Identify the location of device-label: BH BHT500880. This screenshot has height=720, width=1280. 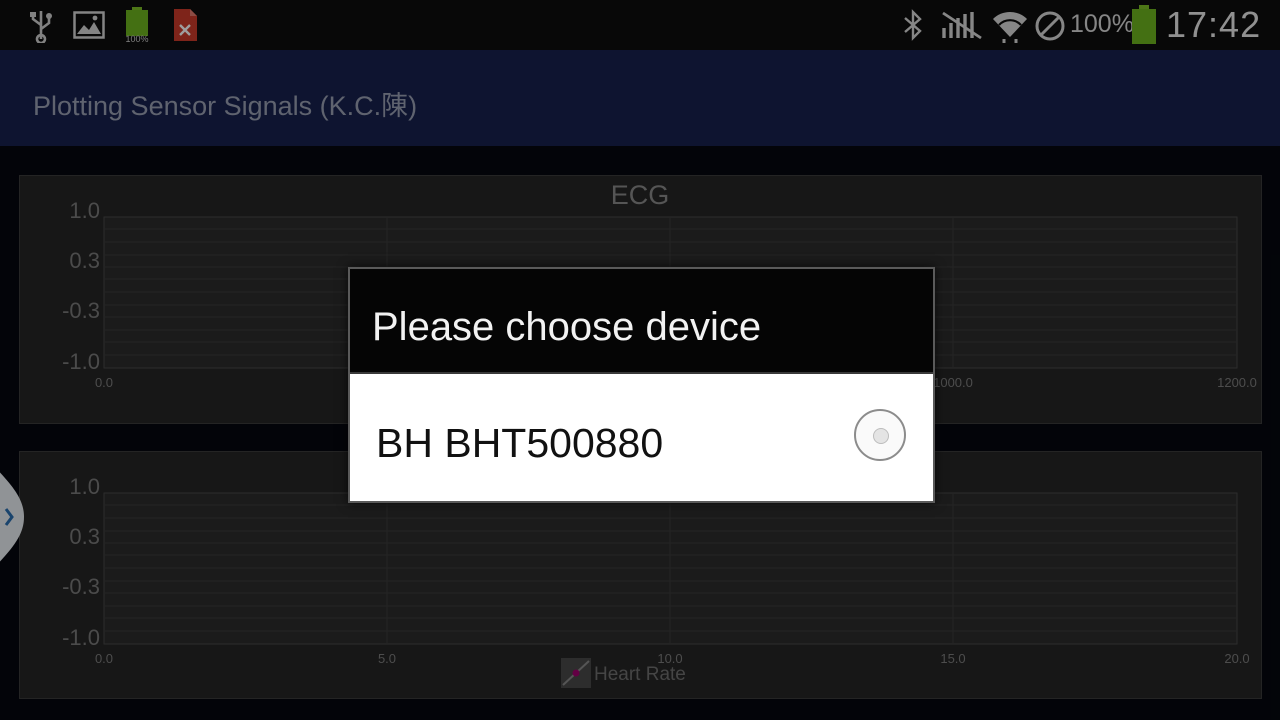
(520, 443).